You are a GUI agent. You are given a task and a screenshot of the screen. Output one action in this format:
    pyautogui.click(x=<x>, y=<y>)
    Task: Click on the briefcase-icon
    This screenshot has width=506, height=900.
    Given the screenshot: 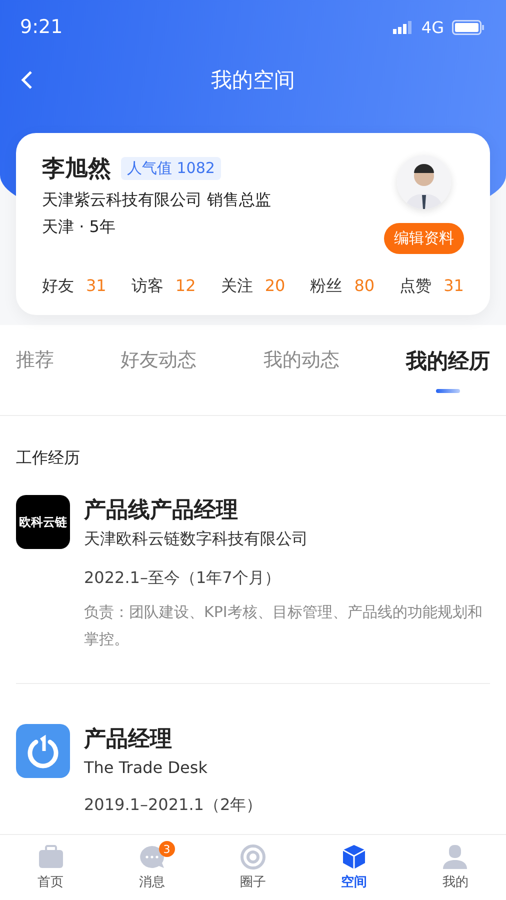 What is the action you would take?
    pyautogui.click(x=50, y=857)
    